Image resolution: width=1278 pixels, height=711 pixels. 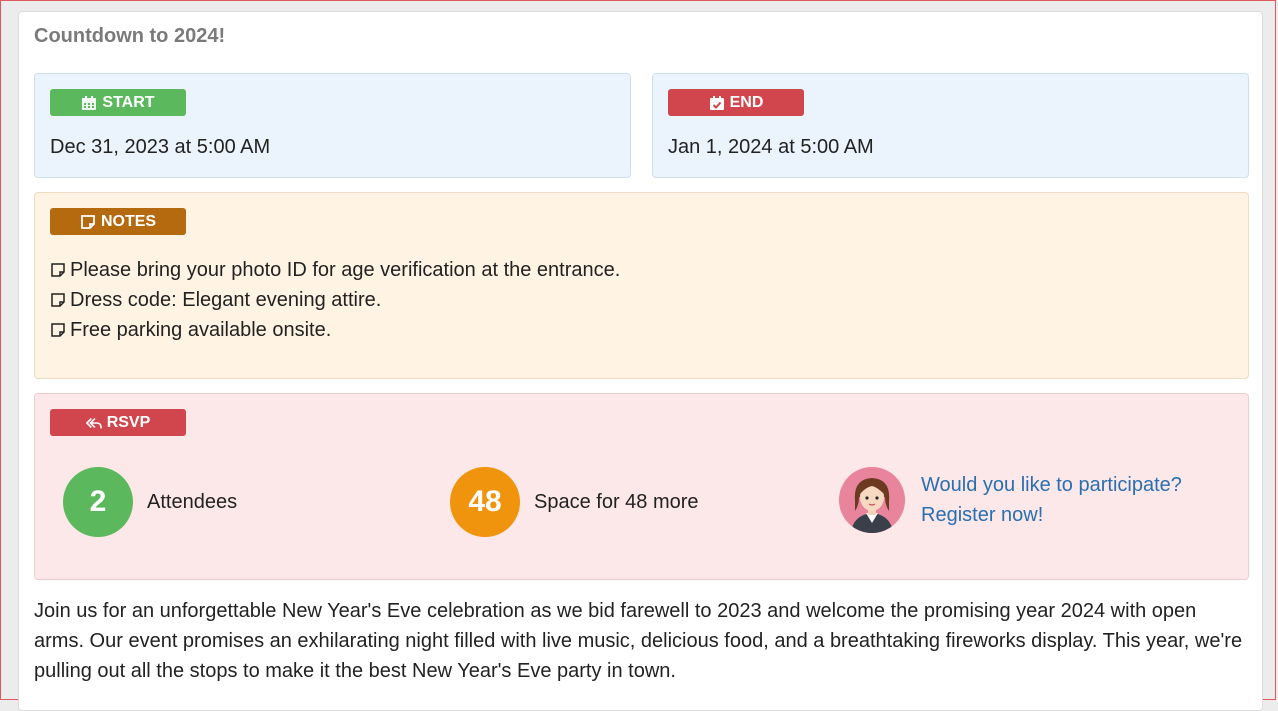 I want to click on rsvp-badge: RSVP, so click(x=118, y=422).